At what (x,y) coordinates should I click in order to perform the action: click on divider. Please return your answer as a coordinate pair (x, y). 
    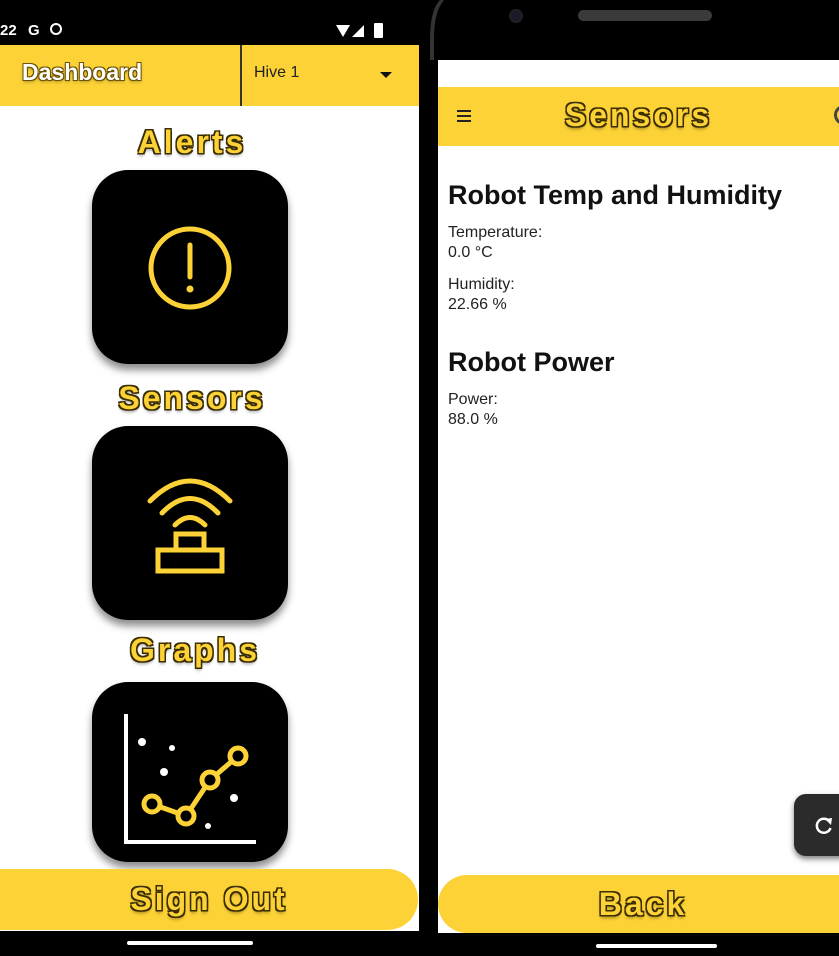
    Looking at the image, I should click on (241, 75).